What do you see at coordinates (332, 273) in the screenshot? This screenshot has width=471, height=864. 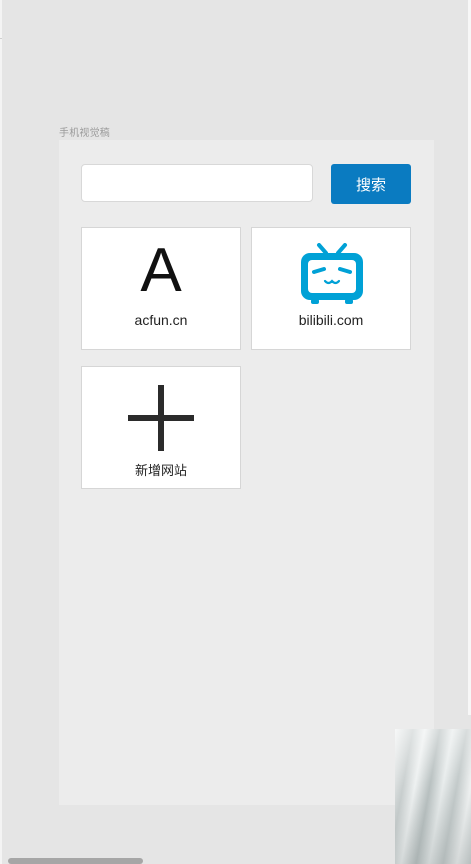 I see `bilibili-tv-icon` at bounding box center [332, 273].